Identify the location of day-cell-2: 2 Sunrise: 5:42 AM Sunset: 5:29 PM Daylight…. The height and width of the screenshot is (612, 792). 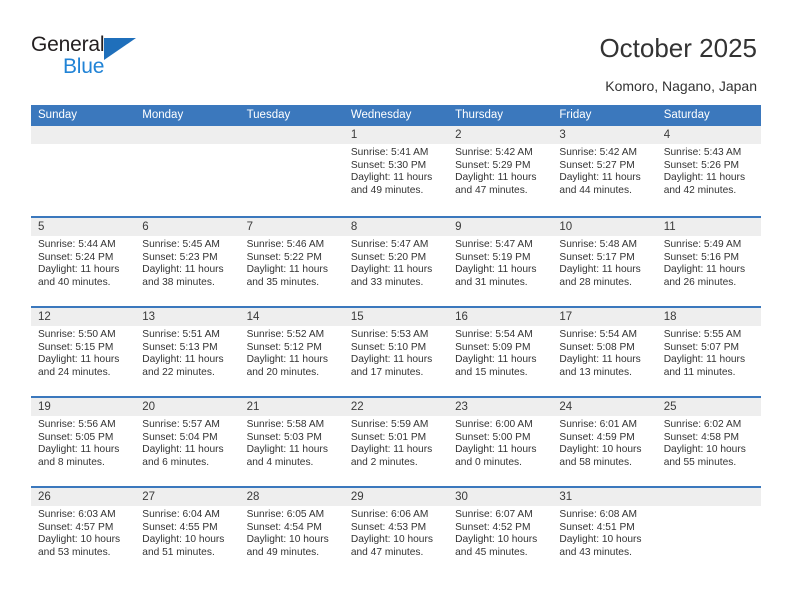
(500, 170).